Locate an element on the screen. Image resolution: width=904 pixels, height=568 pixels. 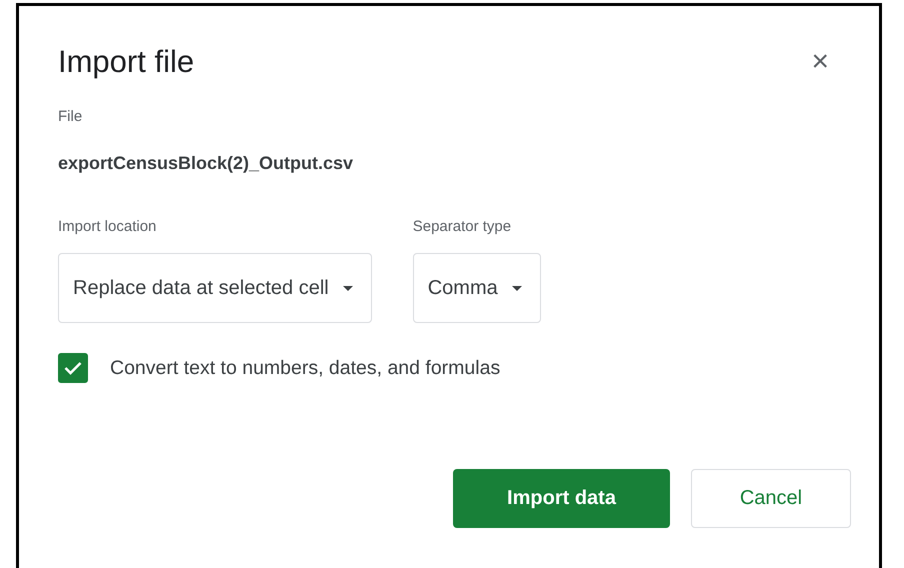
file-name: exportCensusBlock(2)_Output.csv is located at coordinates (206, 163).